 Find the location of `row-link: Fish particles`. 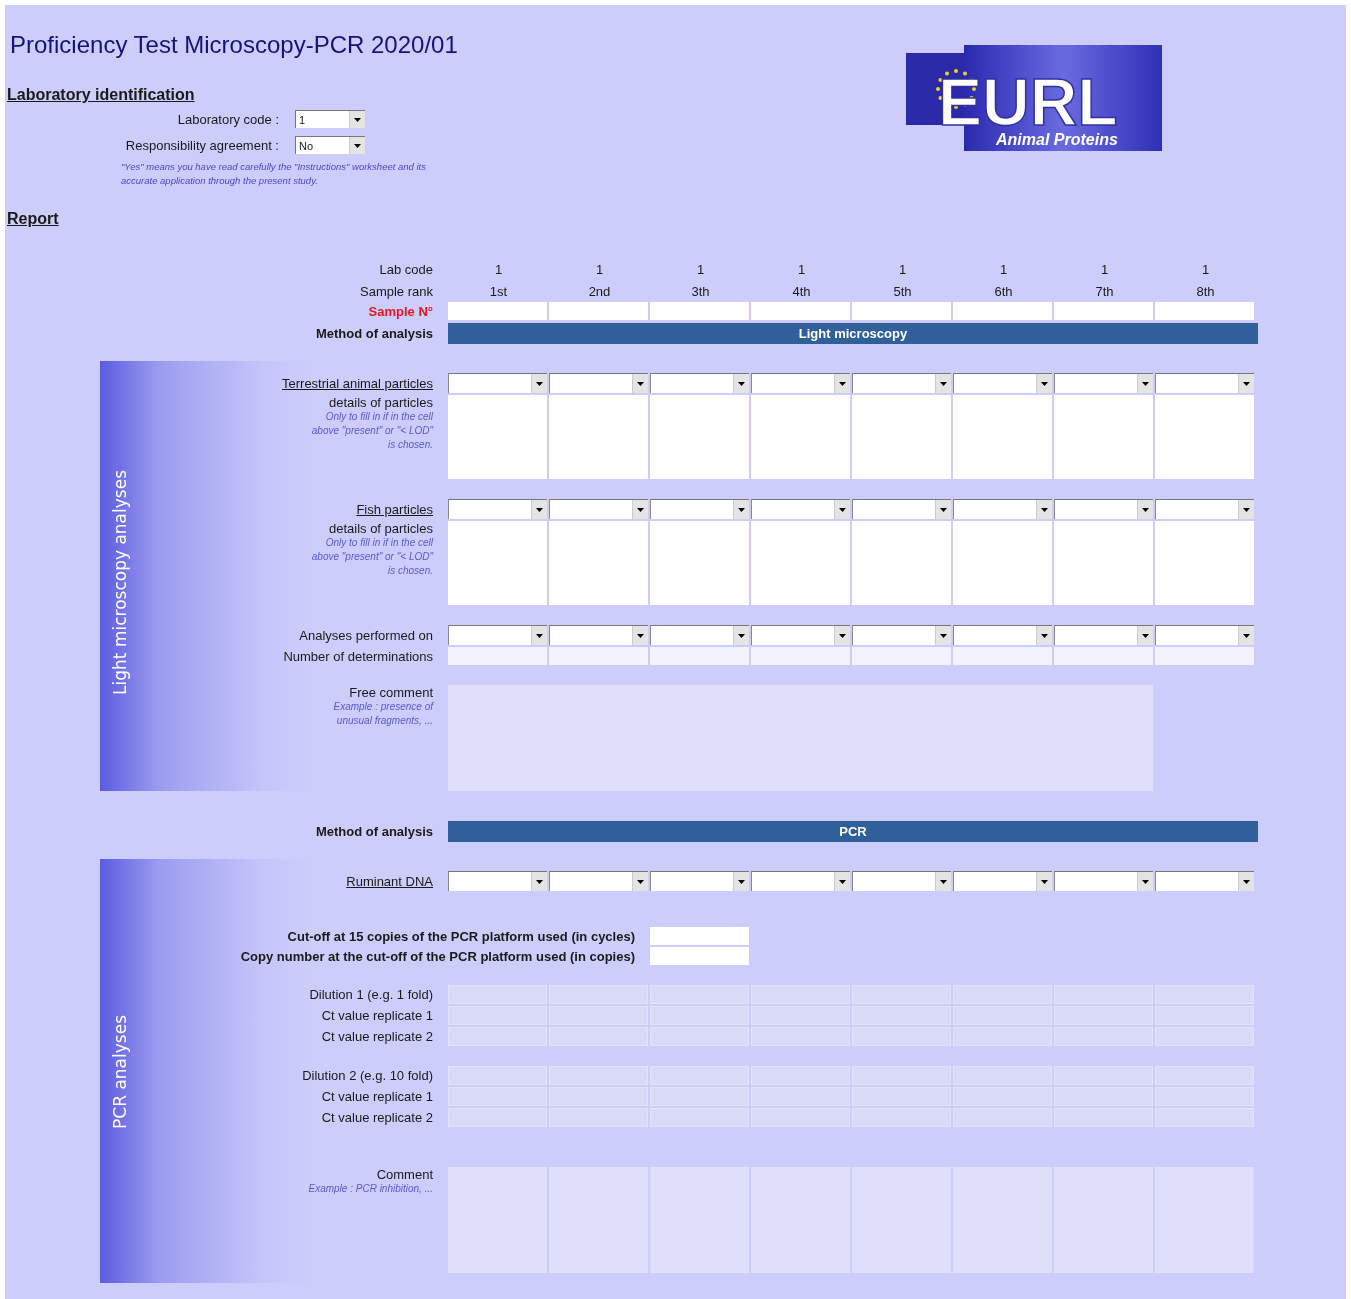

row-link: Fish particles is located at coordinates (402, 509).